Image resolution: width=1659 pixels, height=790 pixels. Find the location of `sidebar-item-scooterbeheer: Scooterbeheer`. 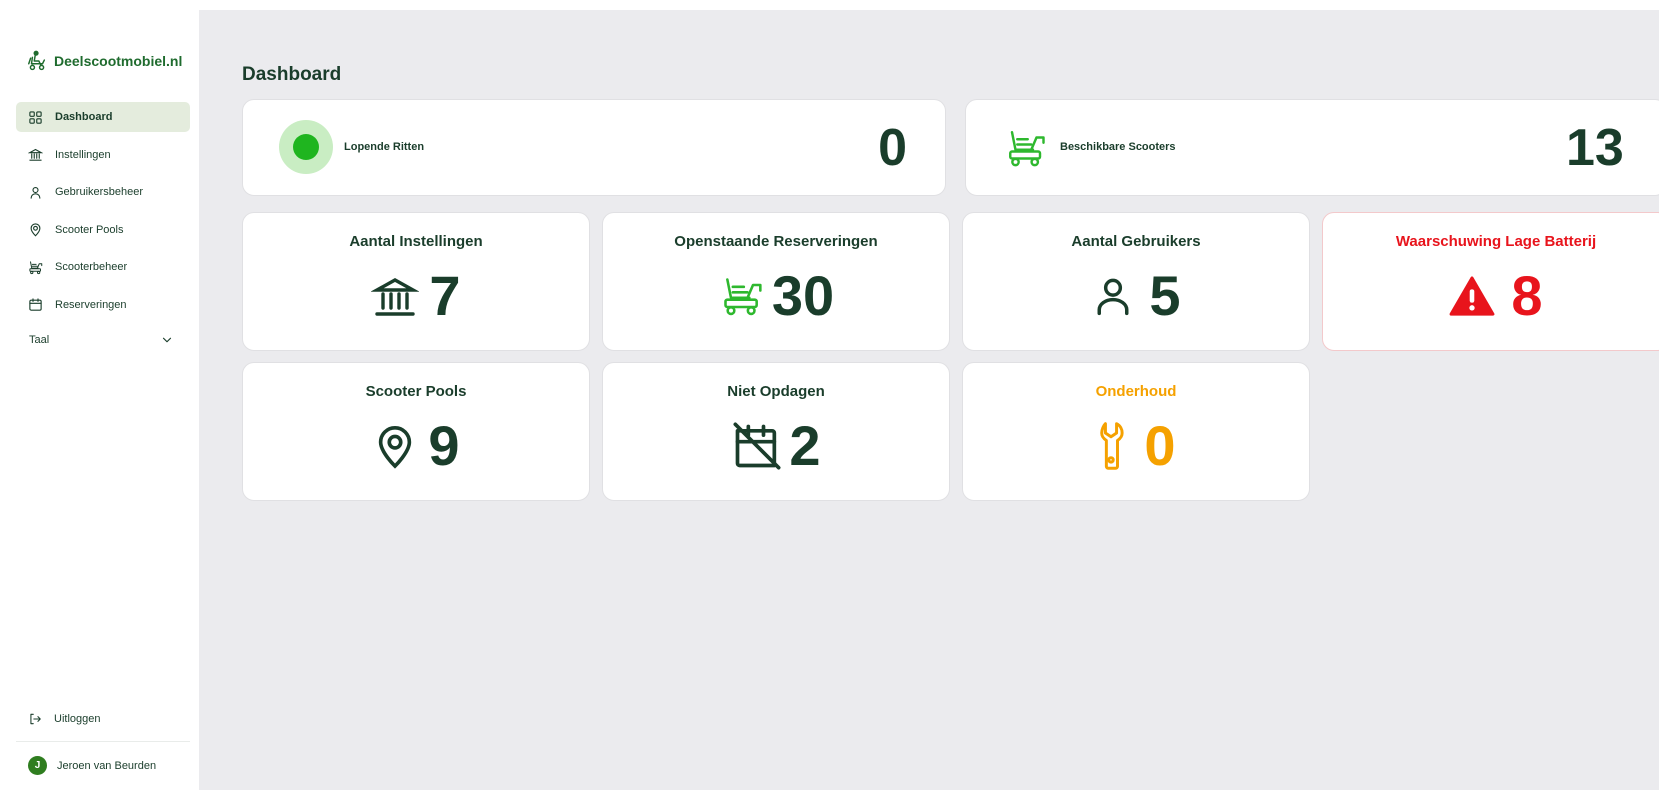

sidebar-item-scooterbeheer: Scooterbeheer is located at coordinates (103, 267).